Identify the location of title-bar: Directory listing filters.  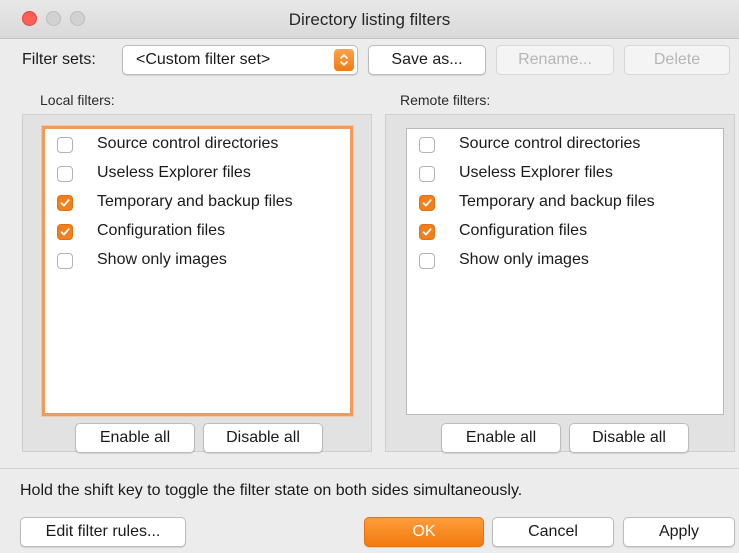
(369, 19).